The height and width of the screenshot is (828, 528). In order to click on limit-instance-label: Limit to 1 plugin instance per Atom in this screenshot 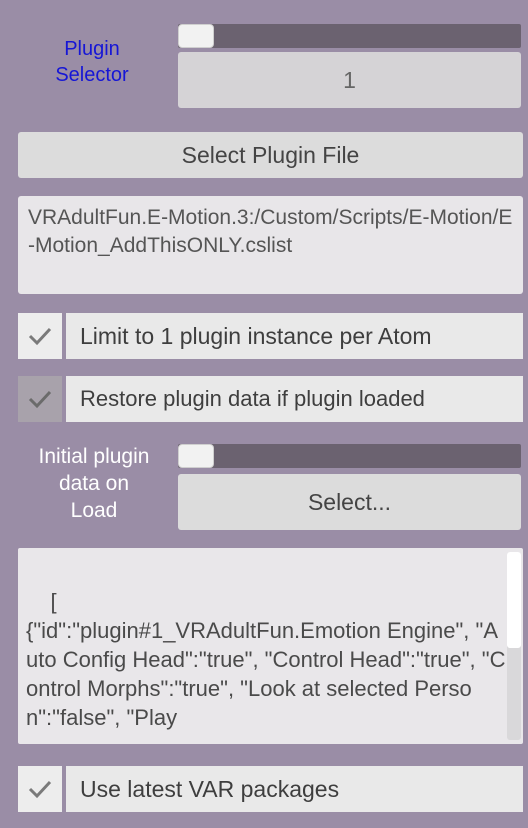, I will do `click(256, 335)`.